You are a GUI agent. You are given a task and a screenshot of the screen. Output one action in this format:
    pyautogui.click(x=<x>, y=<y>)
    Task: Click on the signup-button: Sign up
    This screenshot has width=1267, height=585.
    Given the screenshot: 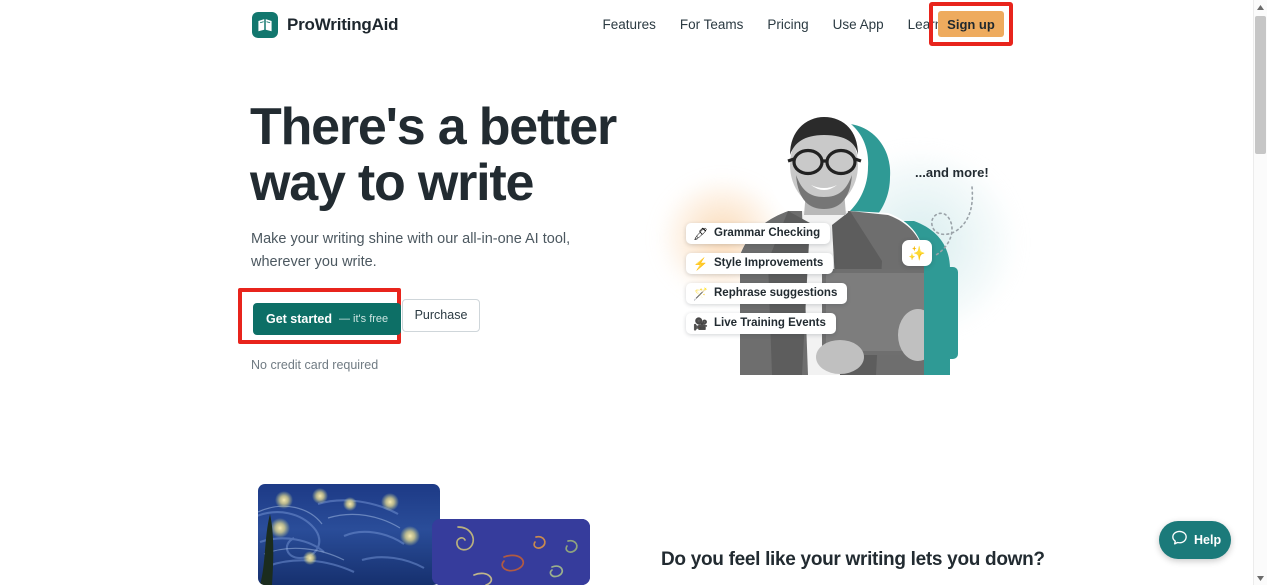 What is the action you would take?
    pyautogui.click(x=971, y=24)
    